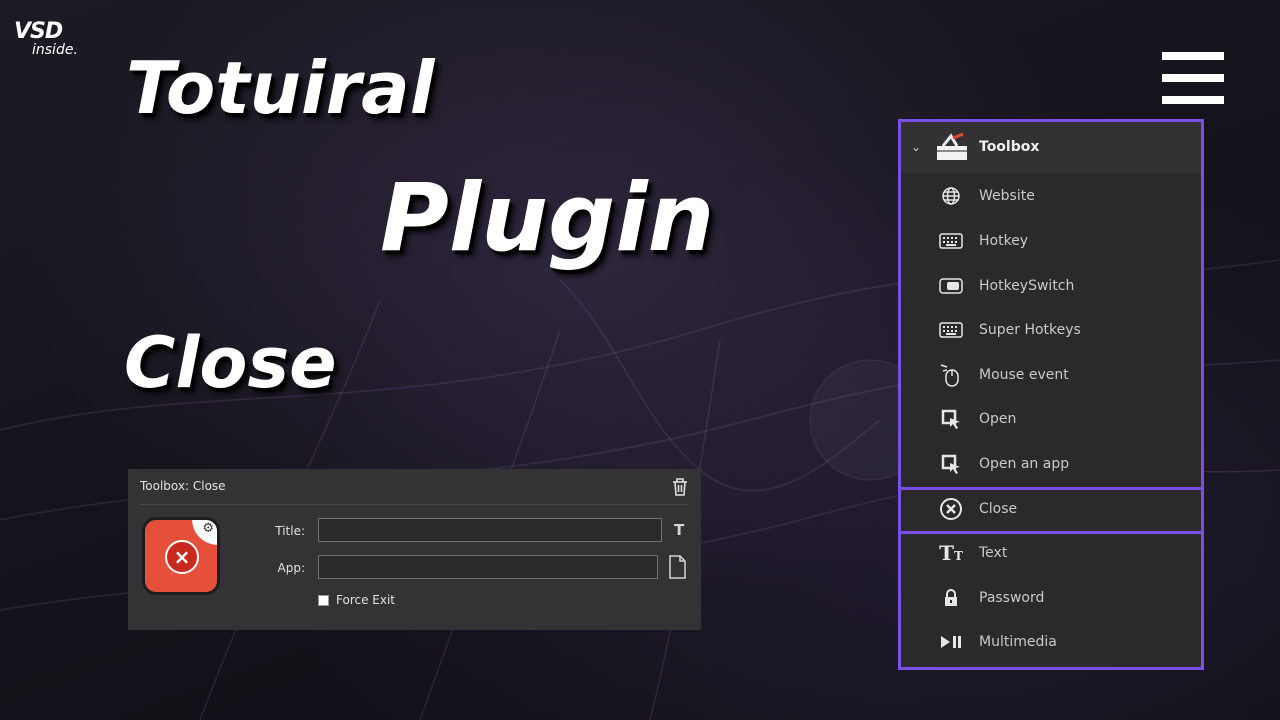 The width and height of the screenshot is (1280, 720). What do you see at coordinates (490, 530) in the screenshot?
I see `title-input` at bounding box center [490, 530].